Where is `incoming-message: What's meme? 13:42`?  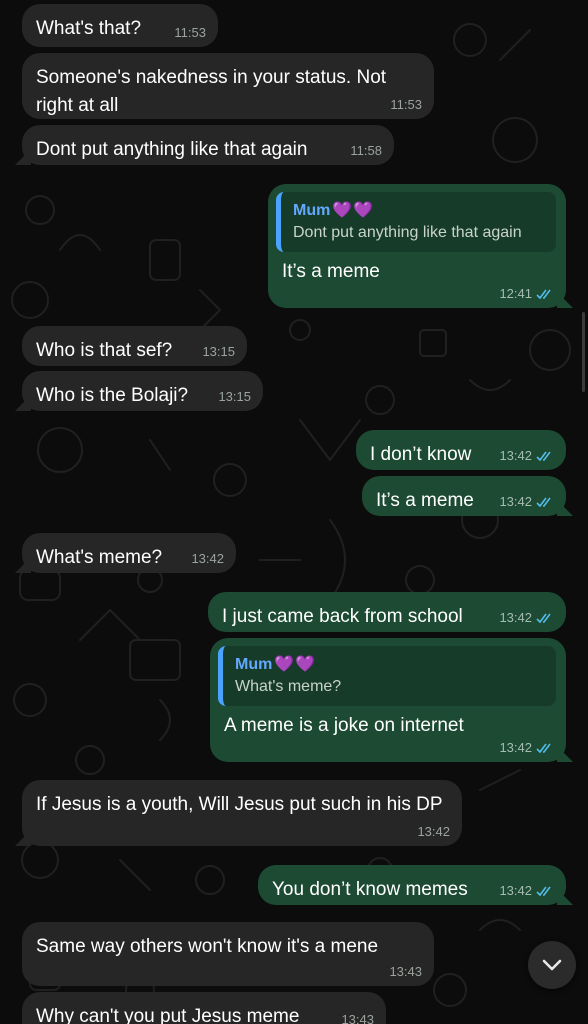 incoming-message: What's meme? 13:42 is located at coordinates (129, 553).